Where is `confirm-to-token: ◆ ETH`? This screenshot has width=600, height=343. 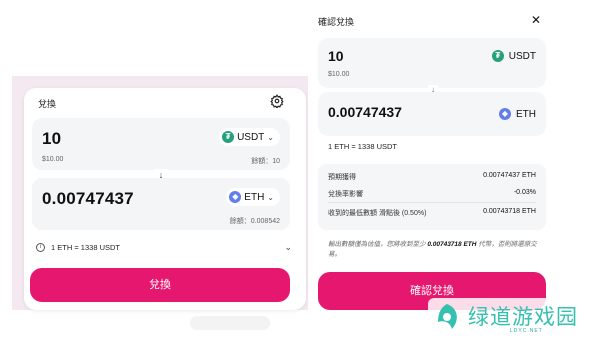 confirm-to-token: ◆ ETH is located at coordinates (517, 114).